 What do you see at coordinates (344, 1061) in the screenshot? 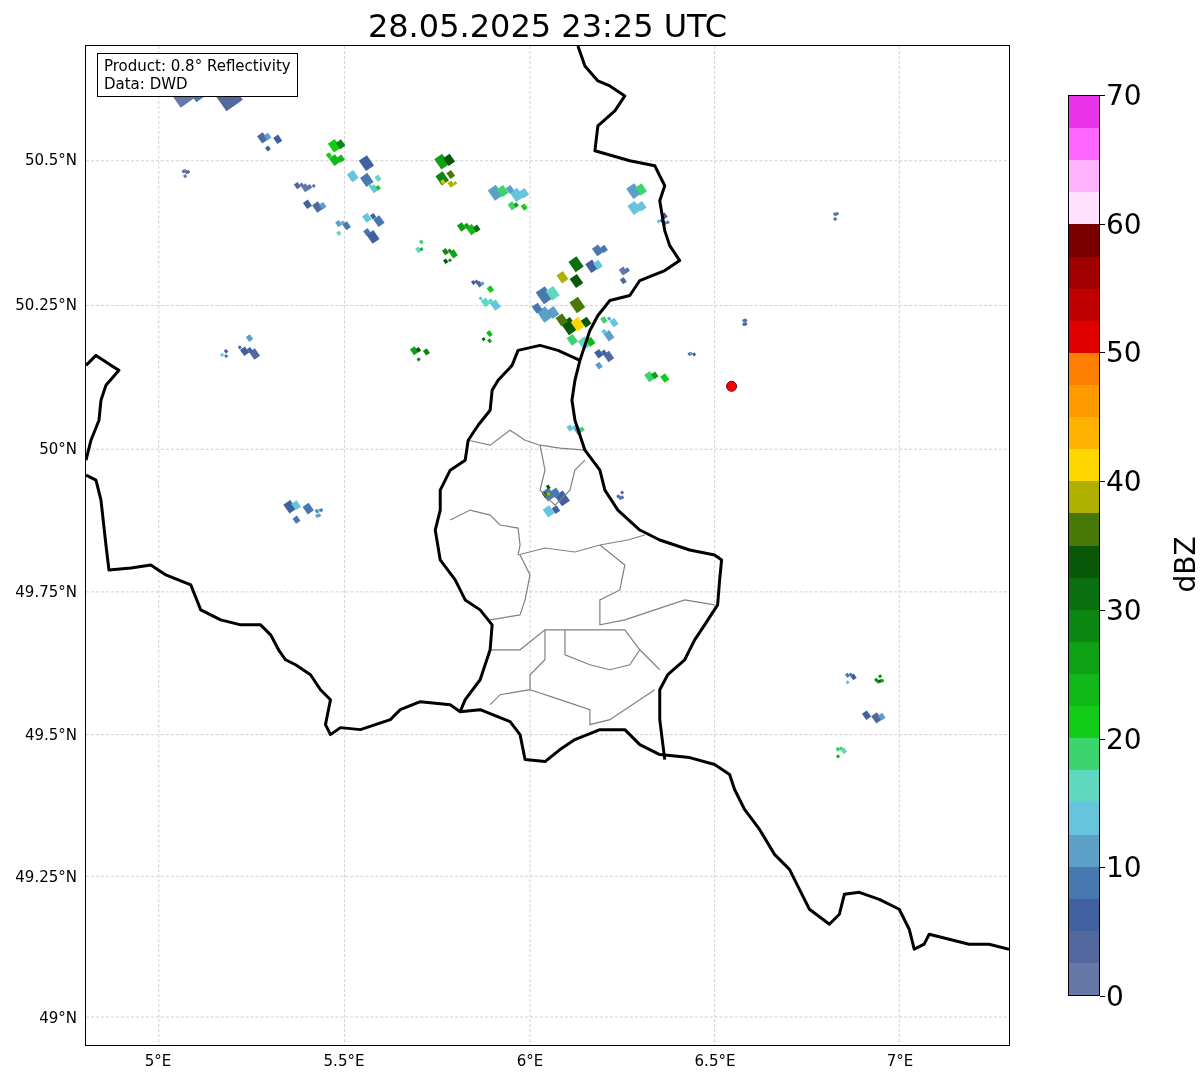
I see `longitude-label: 5.5°E` at bounding box center [344, 1061].